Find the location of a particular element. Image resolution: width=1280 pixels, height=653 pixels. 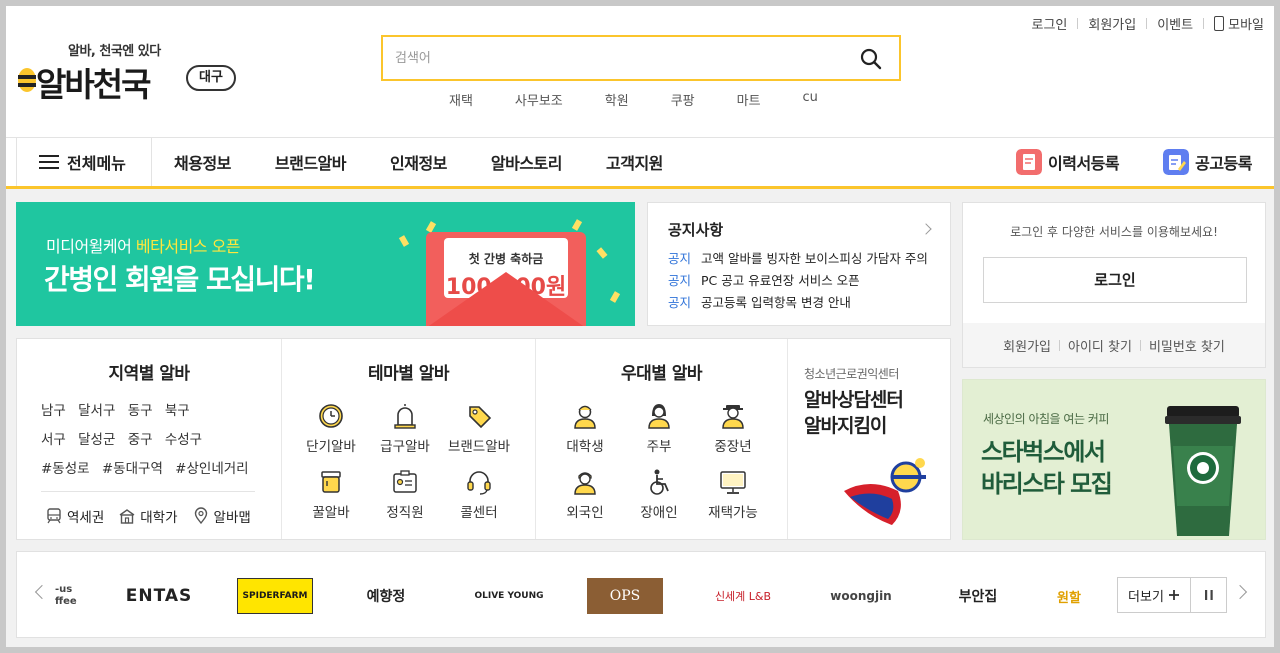

notice-text: PC 공고 유료연장 서비스 오픈 is located at coordinates (780, 280).